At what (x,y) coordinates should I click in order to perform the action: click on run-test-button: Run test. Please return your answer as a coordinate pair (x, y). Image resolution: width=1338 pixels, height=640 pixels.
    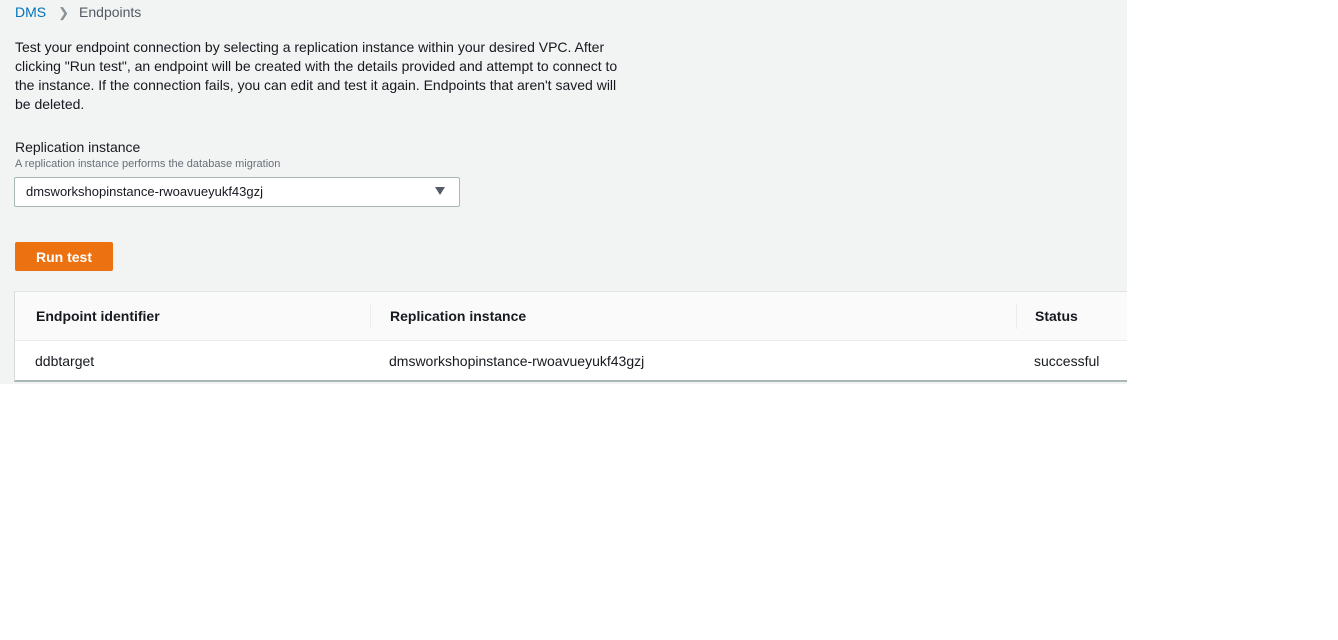
    Looking at the image, I should click on (64, 256).